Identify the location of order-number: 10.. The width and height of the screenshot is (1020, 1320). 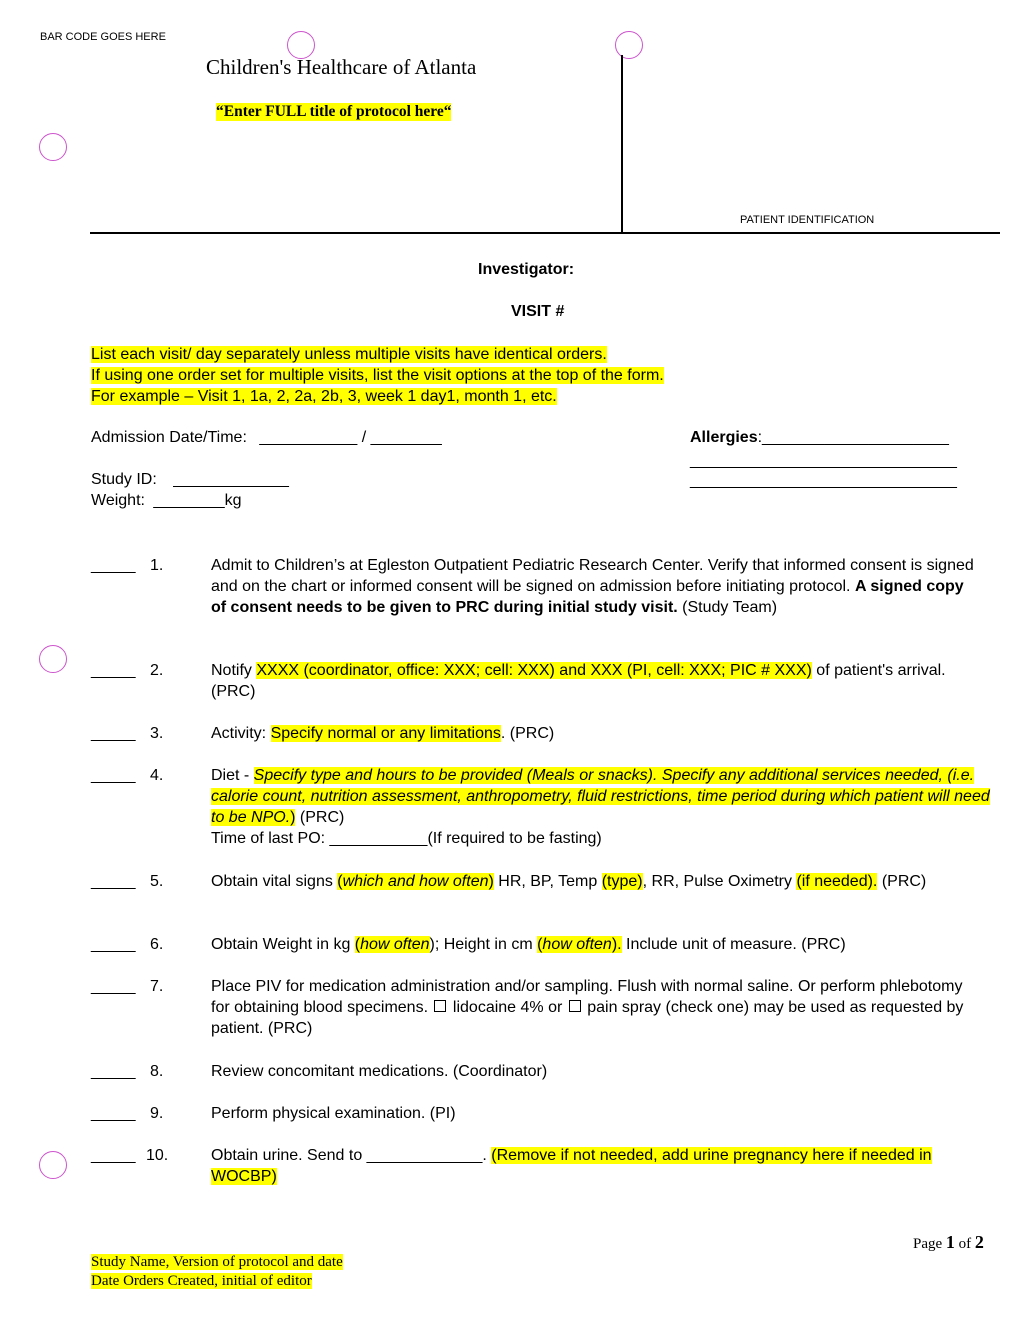
(157, 1155).